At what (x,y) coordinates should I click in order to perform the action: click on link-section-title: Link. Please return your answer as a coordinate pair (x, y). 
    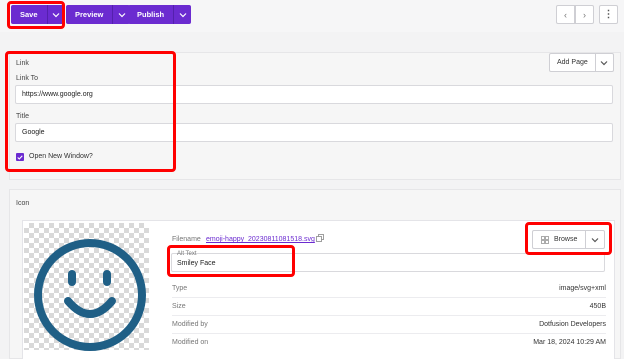
    Looking at the image, I should click on (22, 63).